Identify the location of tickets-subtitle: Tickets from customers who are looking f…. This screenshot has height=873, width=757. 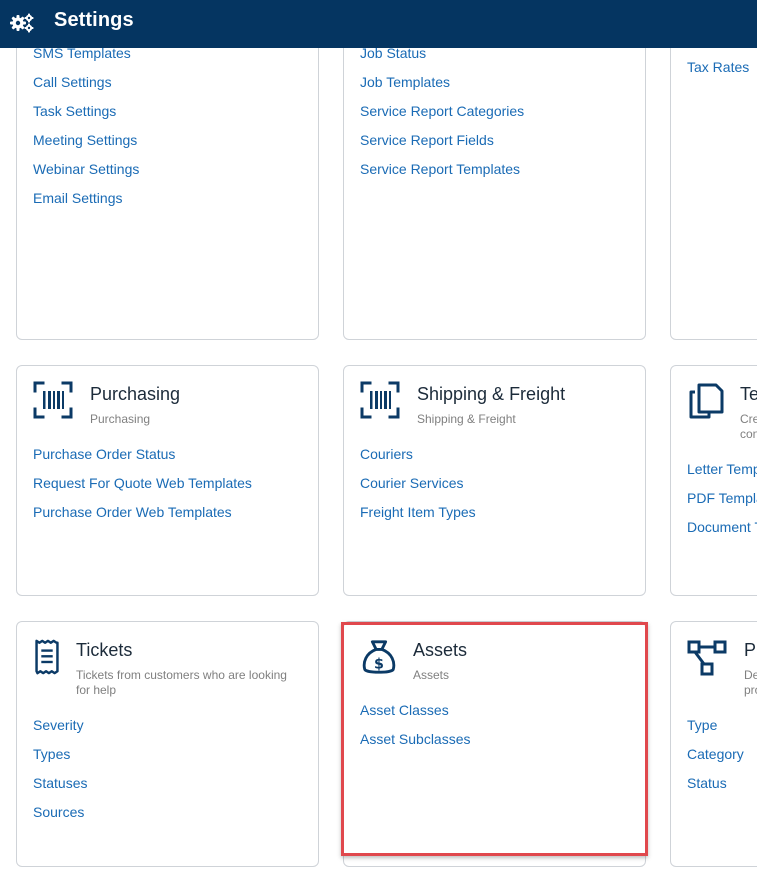
(181, 682).